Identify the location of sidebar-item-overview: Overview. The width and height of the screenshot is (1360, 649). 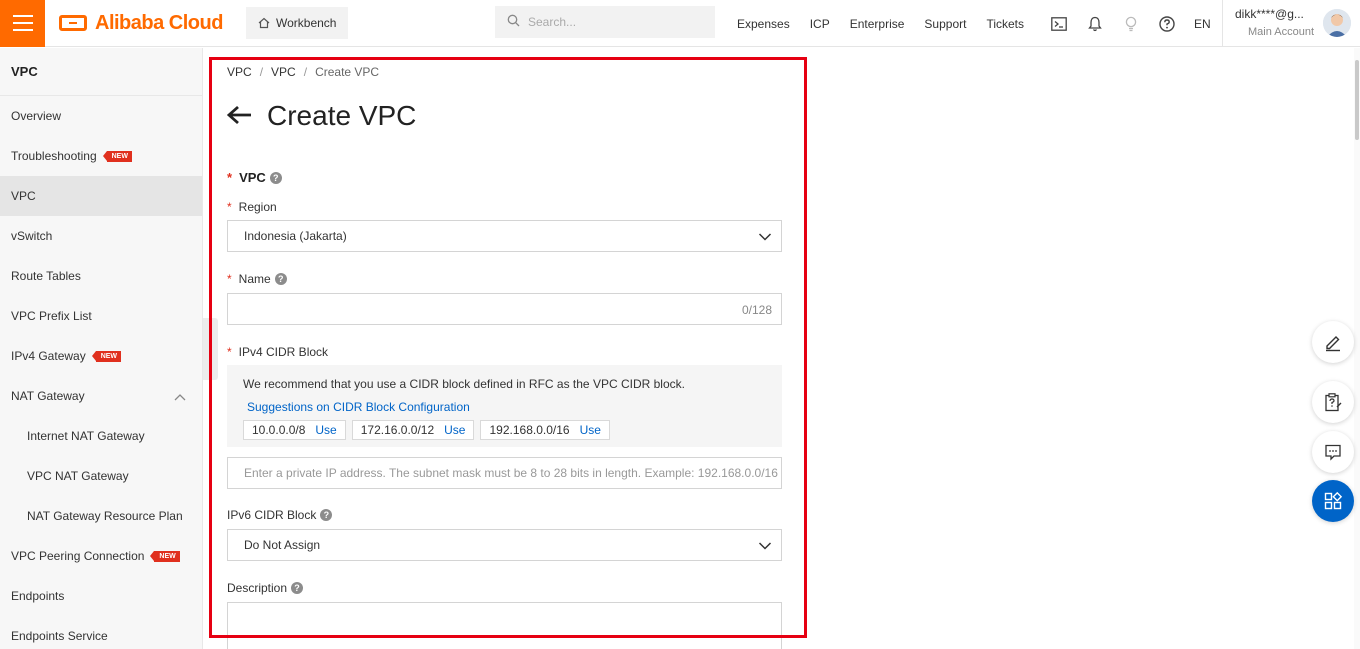
(101, 116).